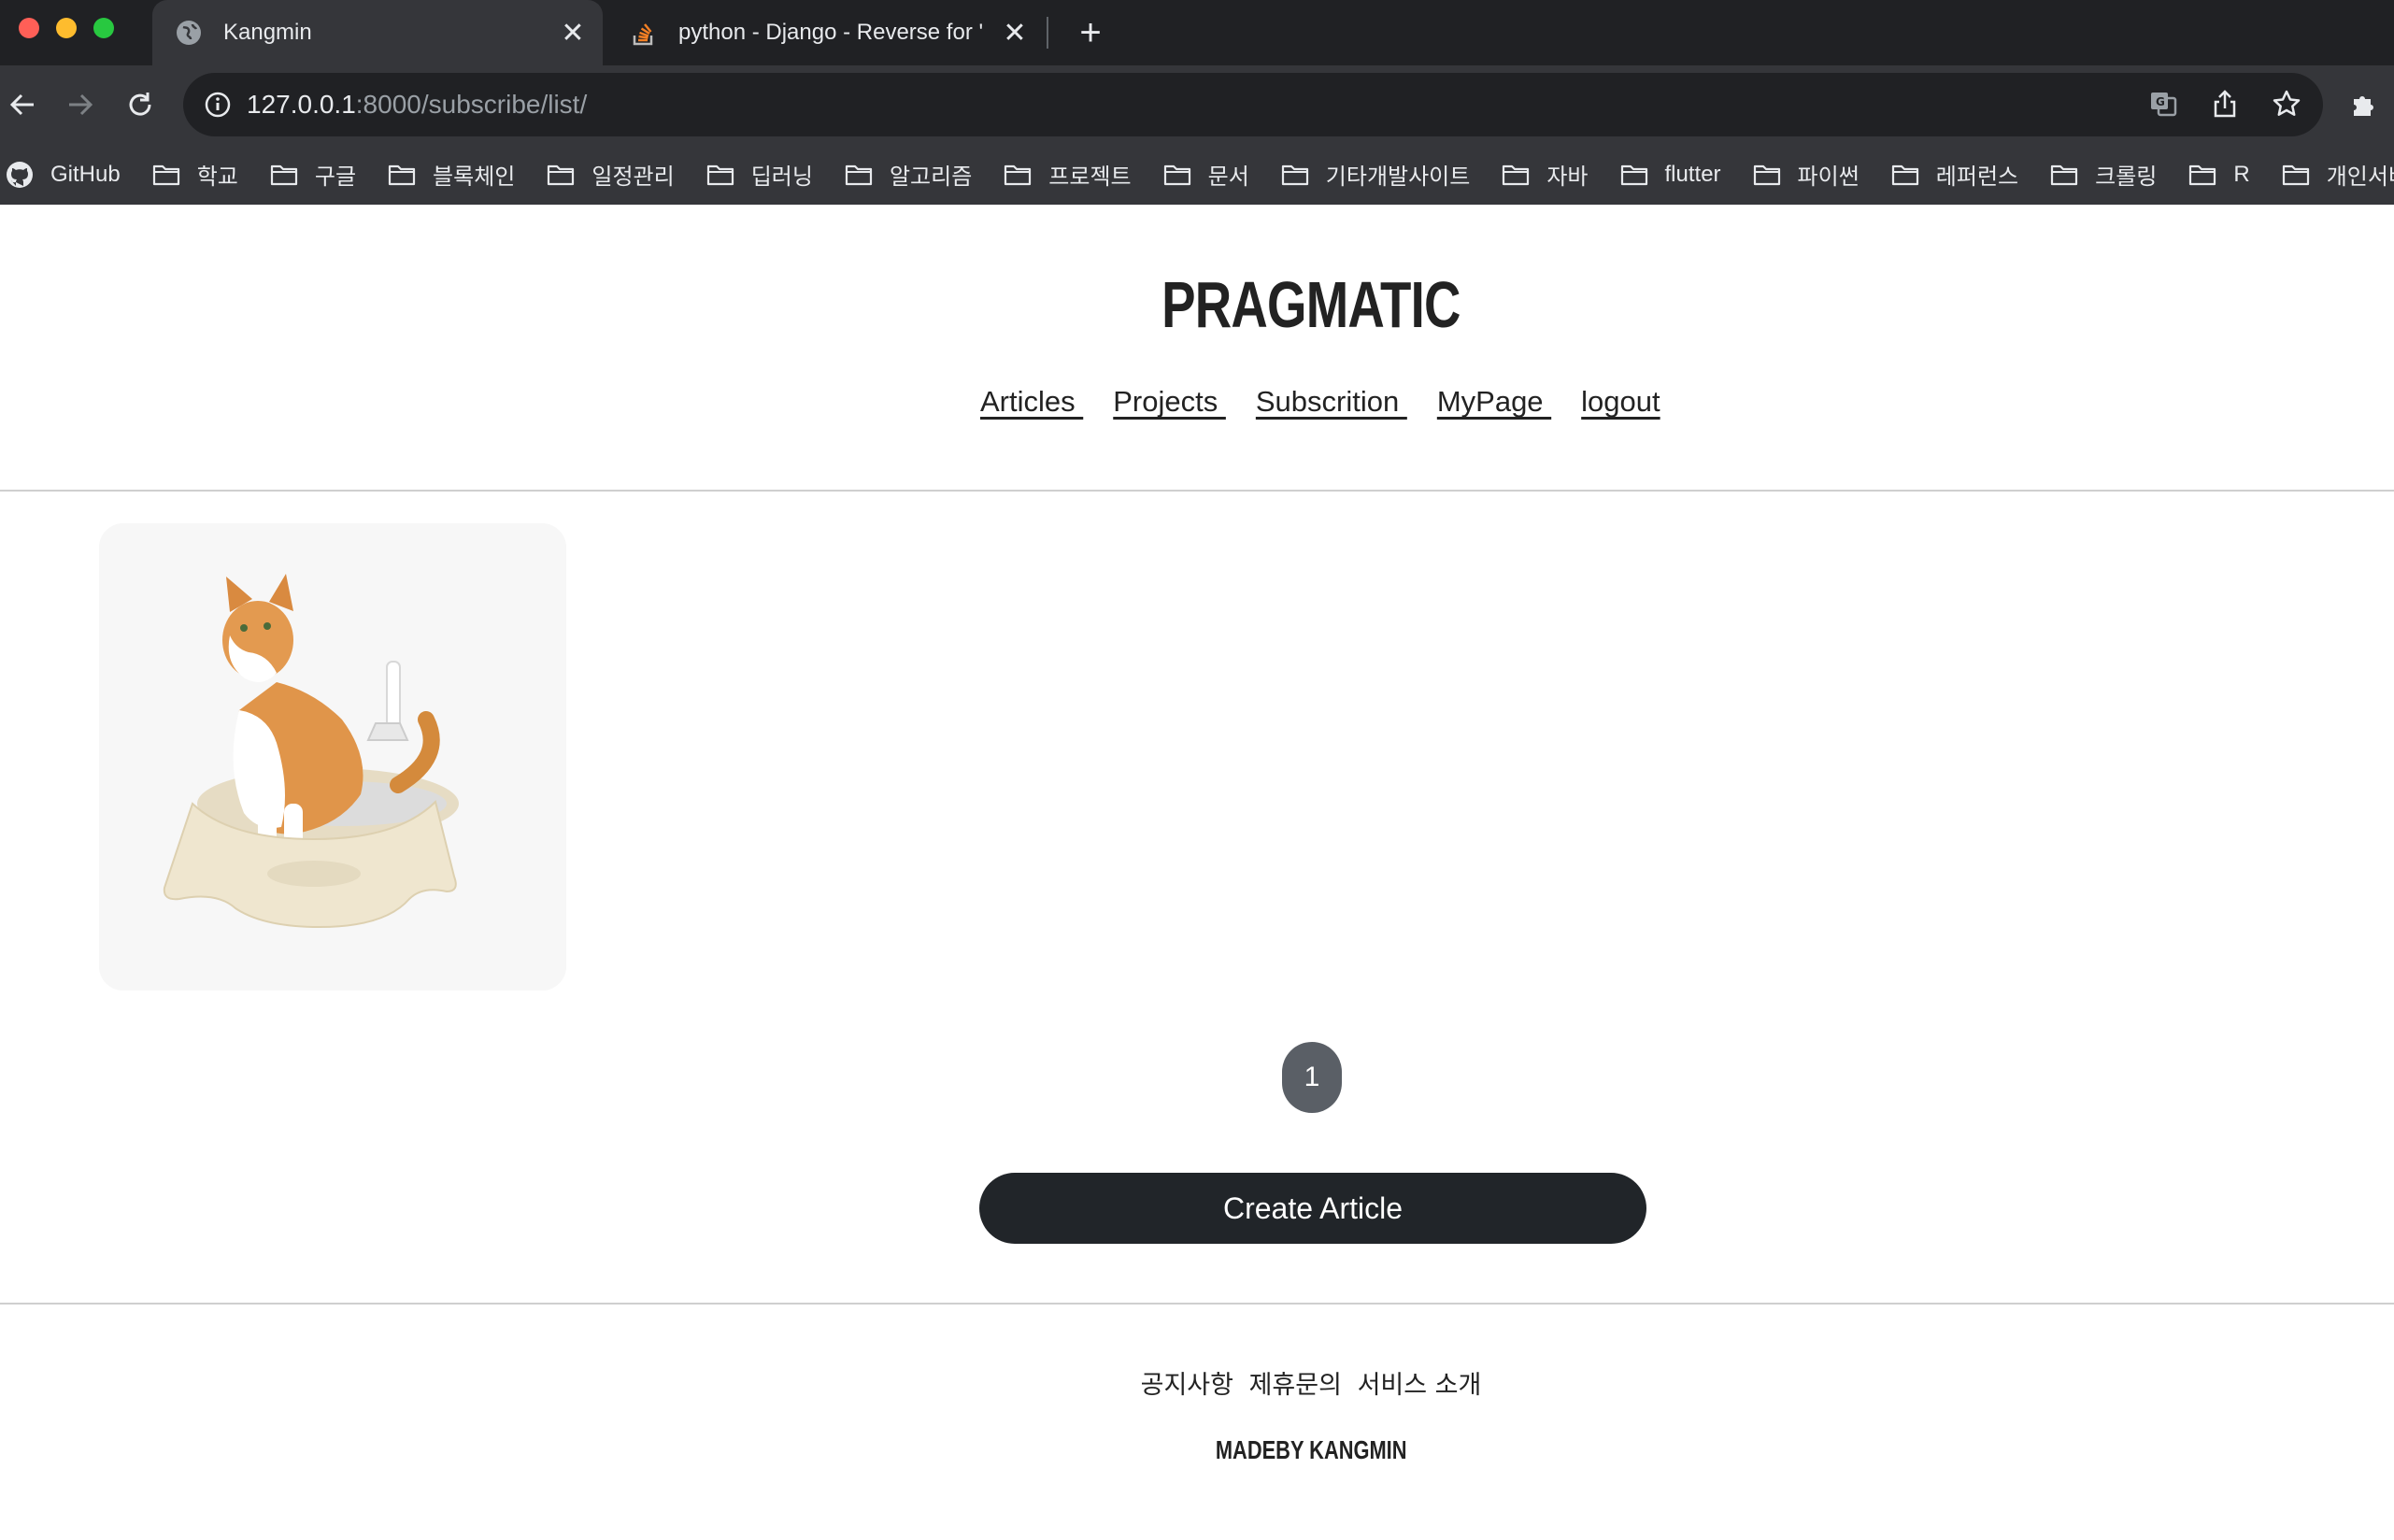 This screenshot has height=1540, width=2394. What do you see at coordinates (335, 177) in the screenshot?
I see `bookmark-label: 구글` at bounding box center [335, 177].